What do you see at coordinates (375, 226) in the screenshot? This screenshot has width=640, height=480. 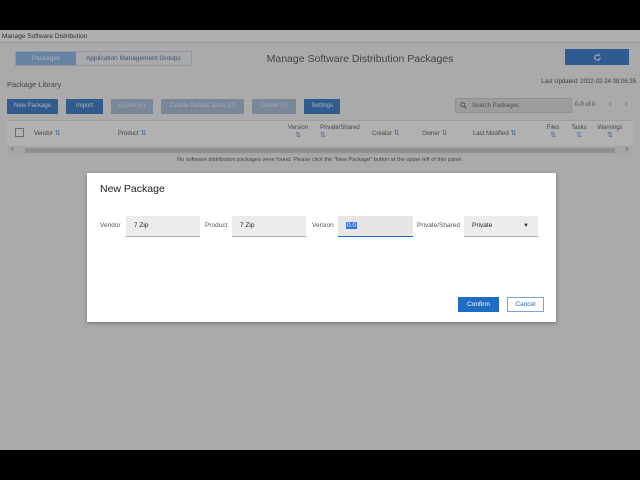 I see `version-field: 0.0` at bounding box center [375, 226].